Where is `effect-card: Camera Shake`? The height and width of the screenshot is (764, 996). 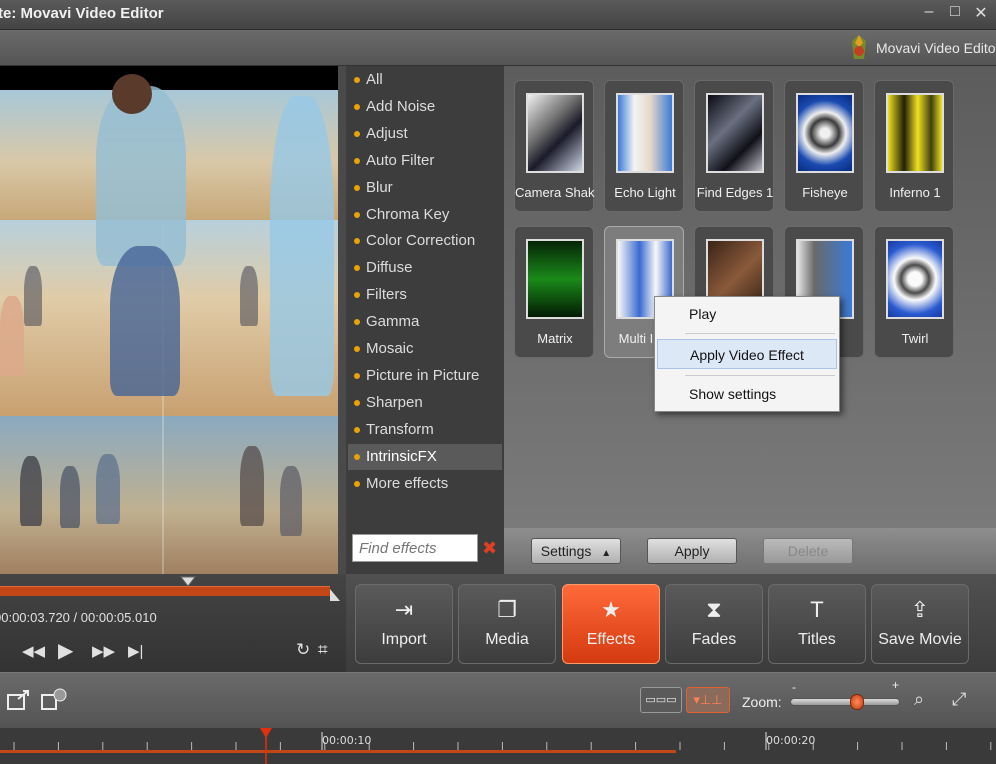
effect-card: Camera Shake is located at coordinates (554, 146).